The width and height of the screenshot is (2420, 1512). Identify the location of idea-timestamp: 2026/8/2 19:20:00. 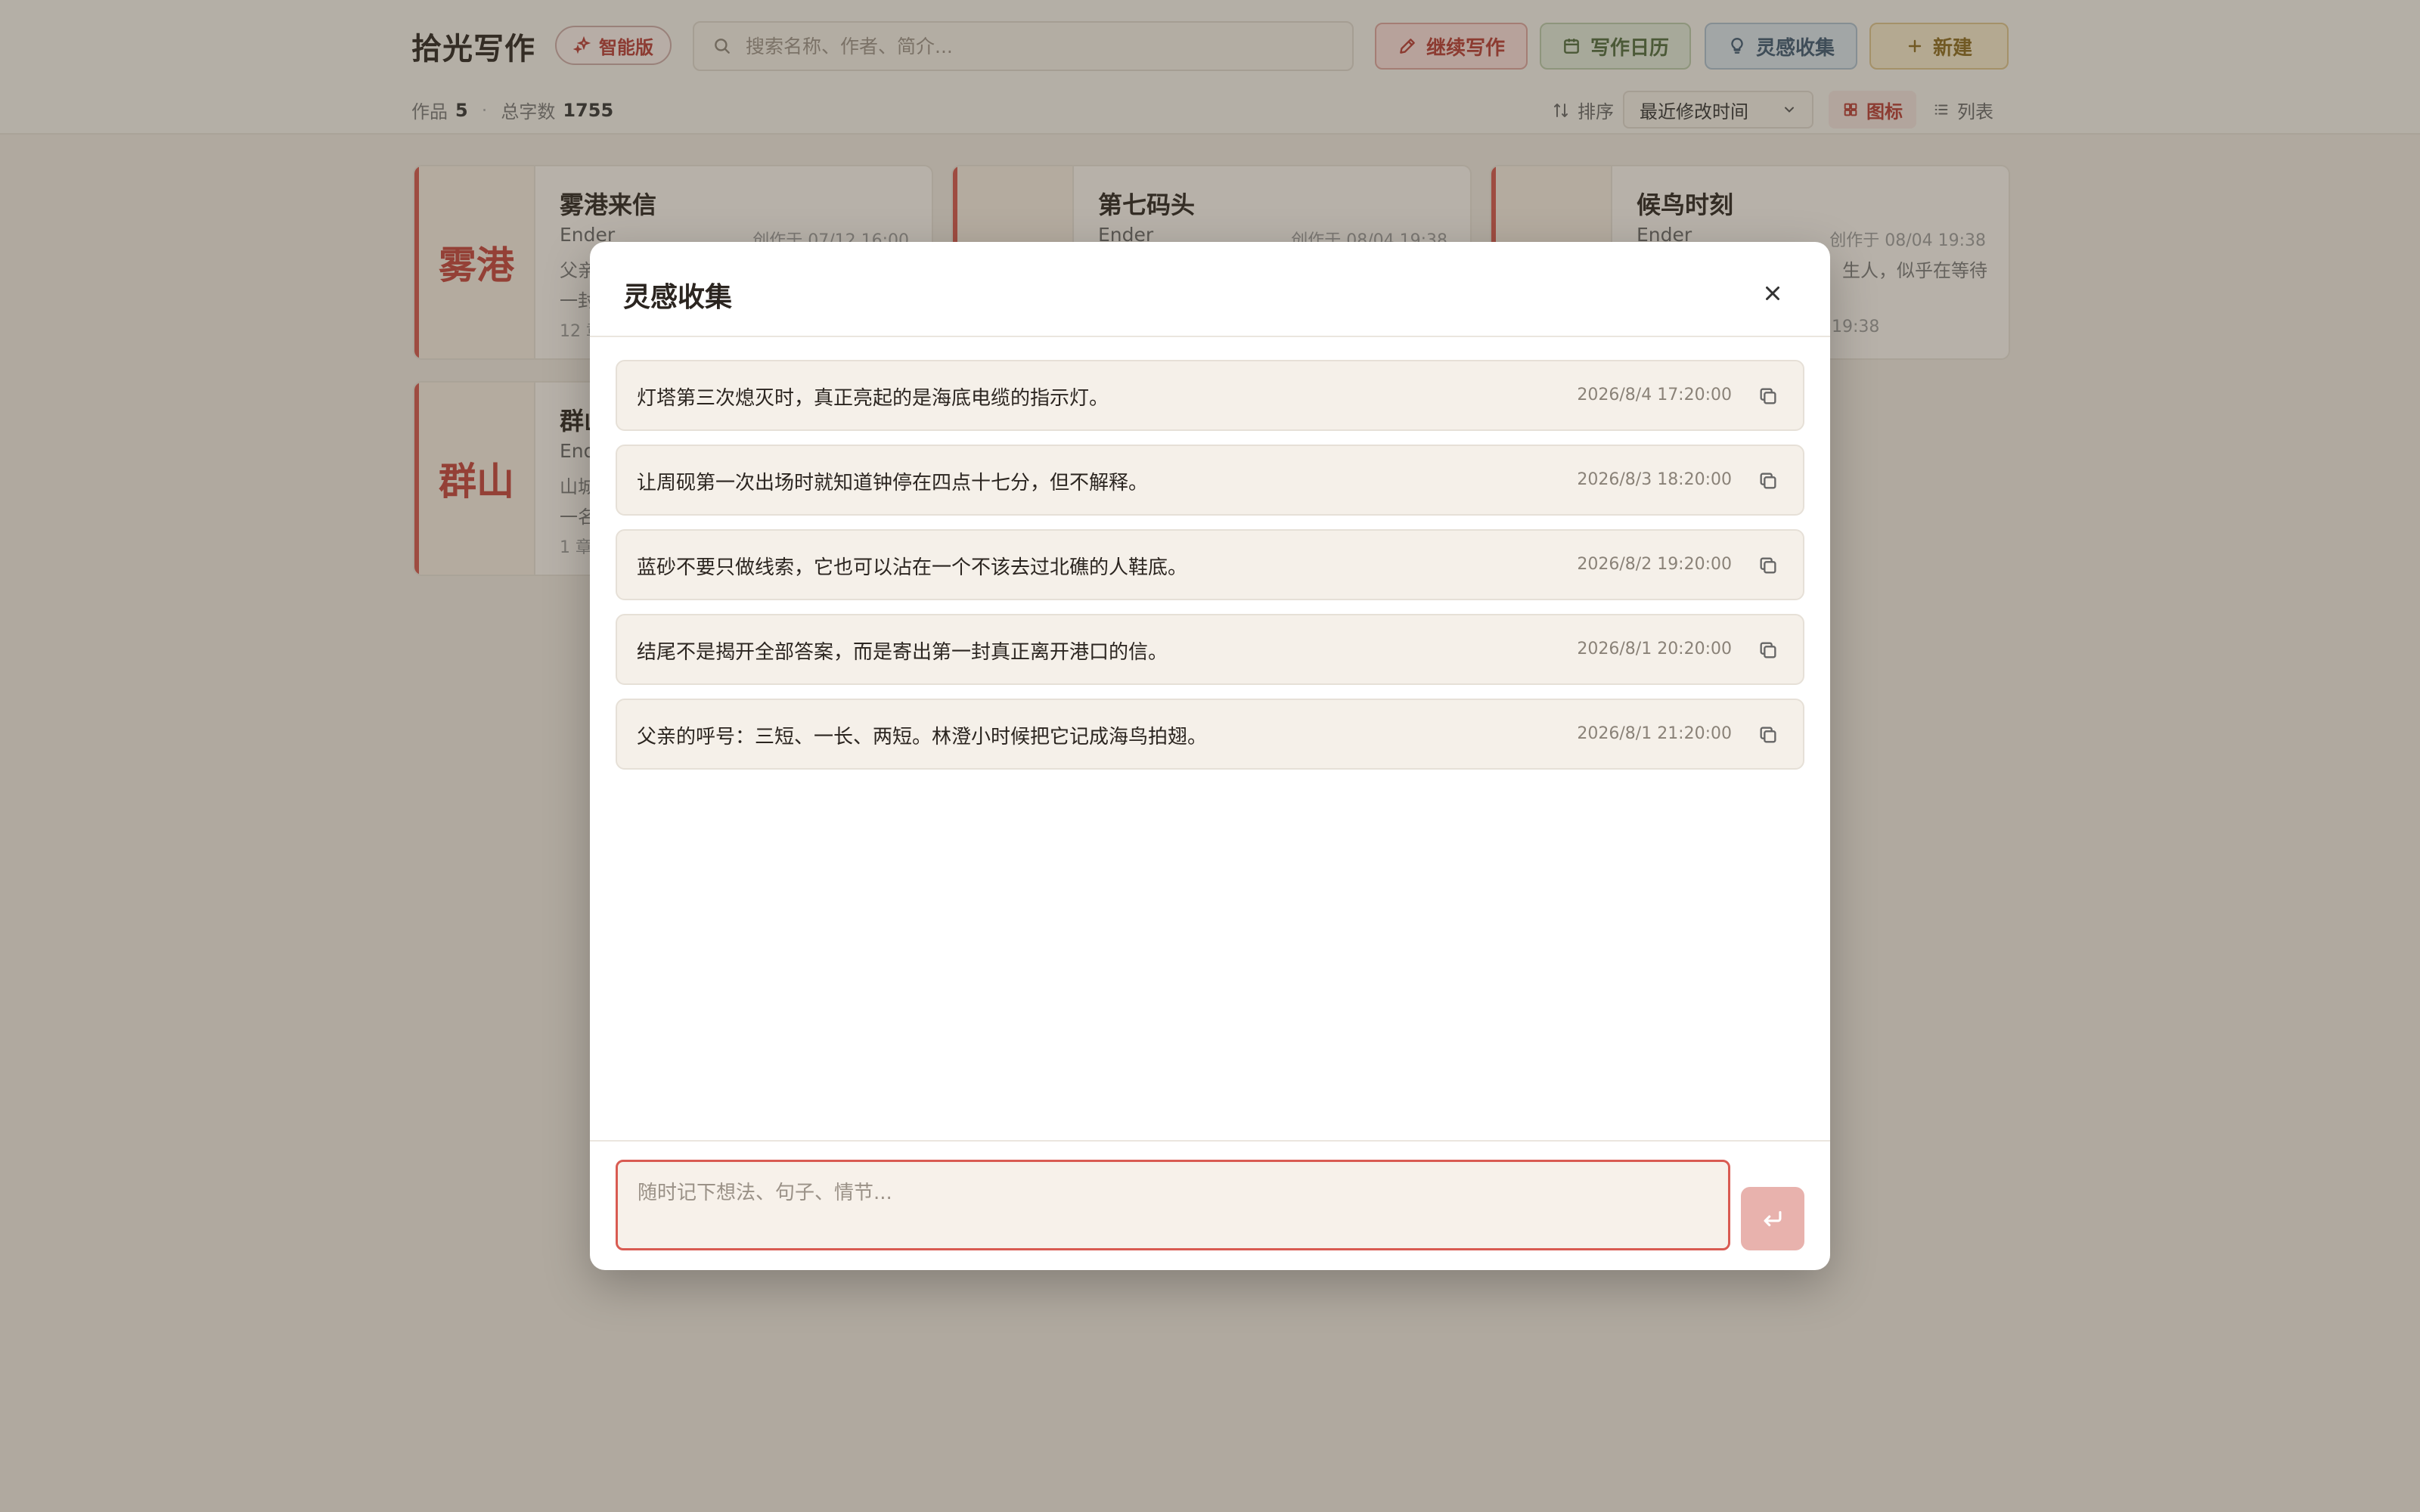
(1654, 564).